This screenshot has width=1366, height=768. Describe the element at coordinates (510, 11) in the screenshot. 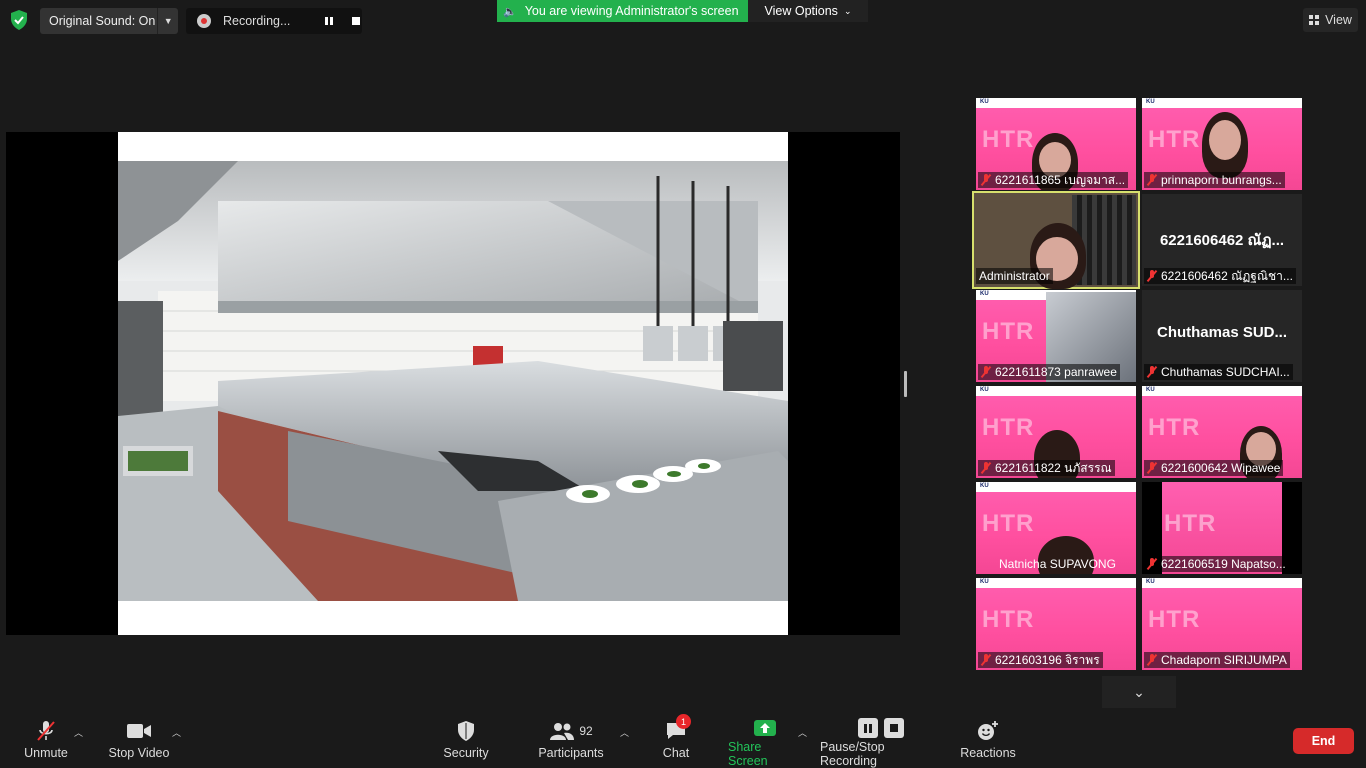

I see `speaker-icon: 🔈` at that location.